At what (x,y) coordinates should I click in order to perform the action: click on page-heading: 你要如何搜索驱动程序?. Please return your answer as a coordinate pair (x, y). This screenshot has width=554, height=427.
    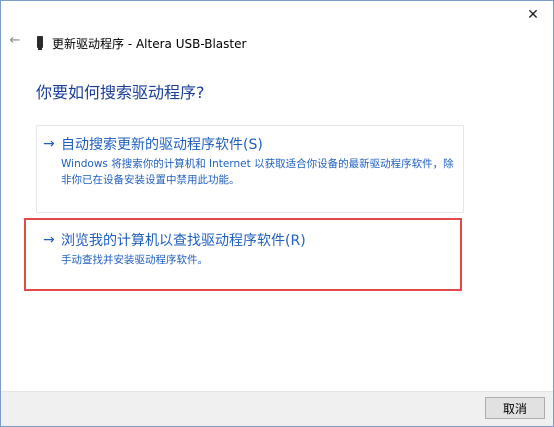
    Looking at the image, I should click on (120, 92).